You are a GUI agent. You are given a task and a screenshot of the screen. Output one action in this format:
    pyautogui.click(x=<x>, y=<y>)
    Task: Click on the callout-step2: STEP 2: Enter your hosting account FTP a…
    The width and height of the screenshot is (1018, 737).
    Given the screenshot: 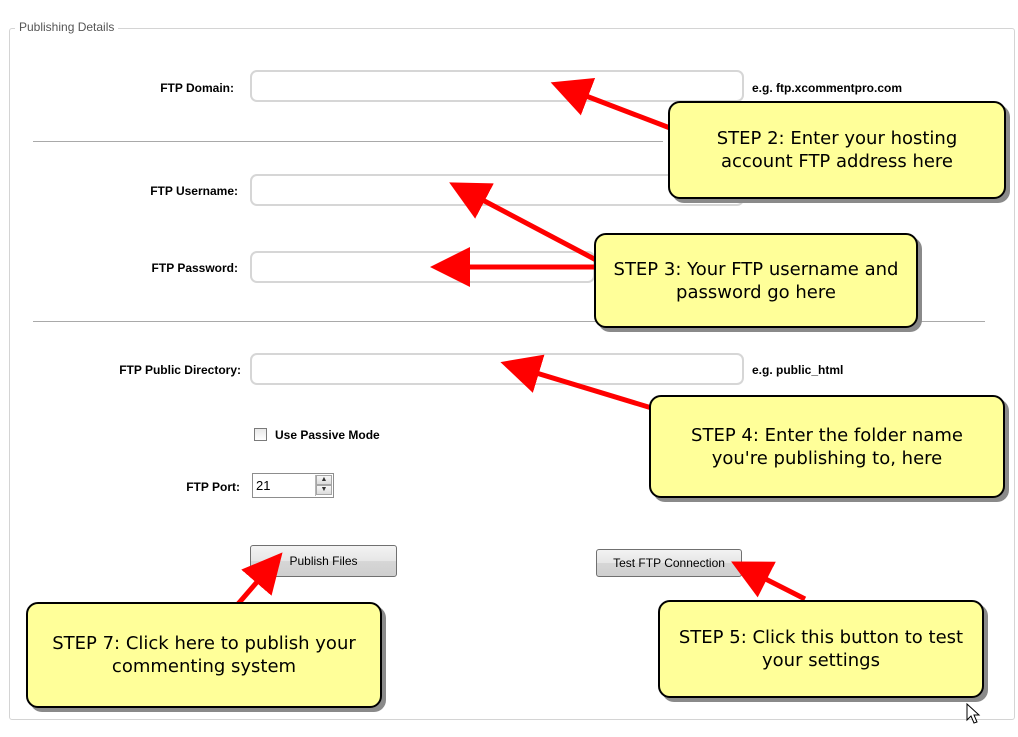 What is the action you would take?
    pyautogui.click(x=837, y=150)
    